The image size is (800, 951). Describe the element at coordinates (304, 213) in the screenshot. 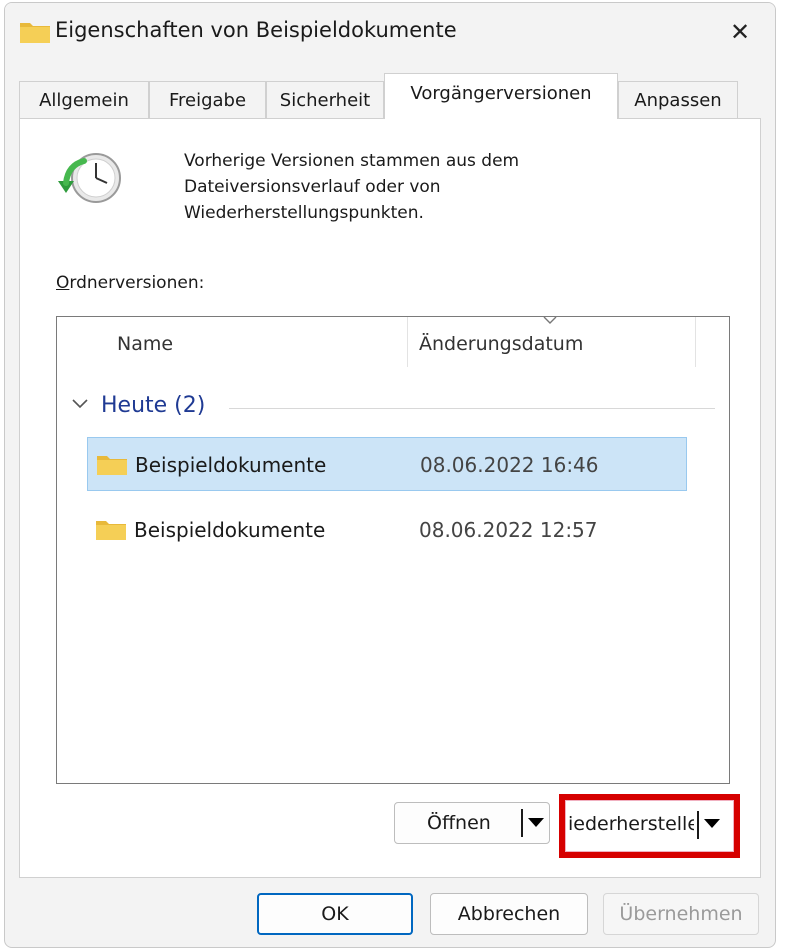

I see `info-text-line-3: Wiederherstellungspunkten.` at that location.